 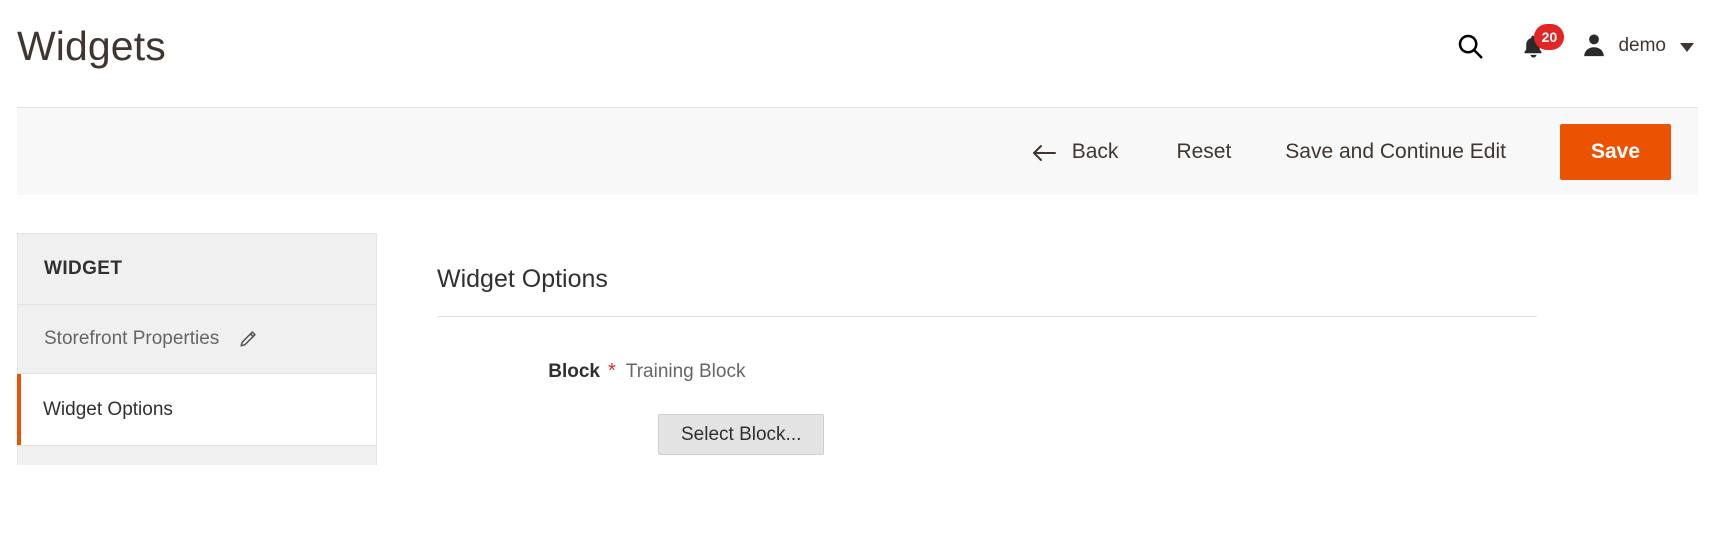 What do you see at coordinates (1594, 46) in the screenshot?
I see `user-avatar-icon` at bounding box center [1594, 46].